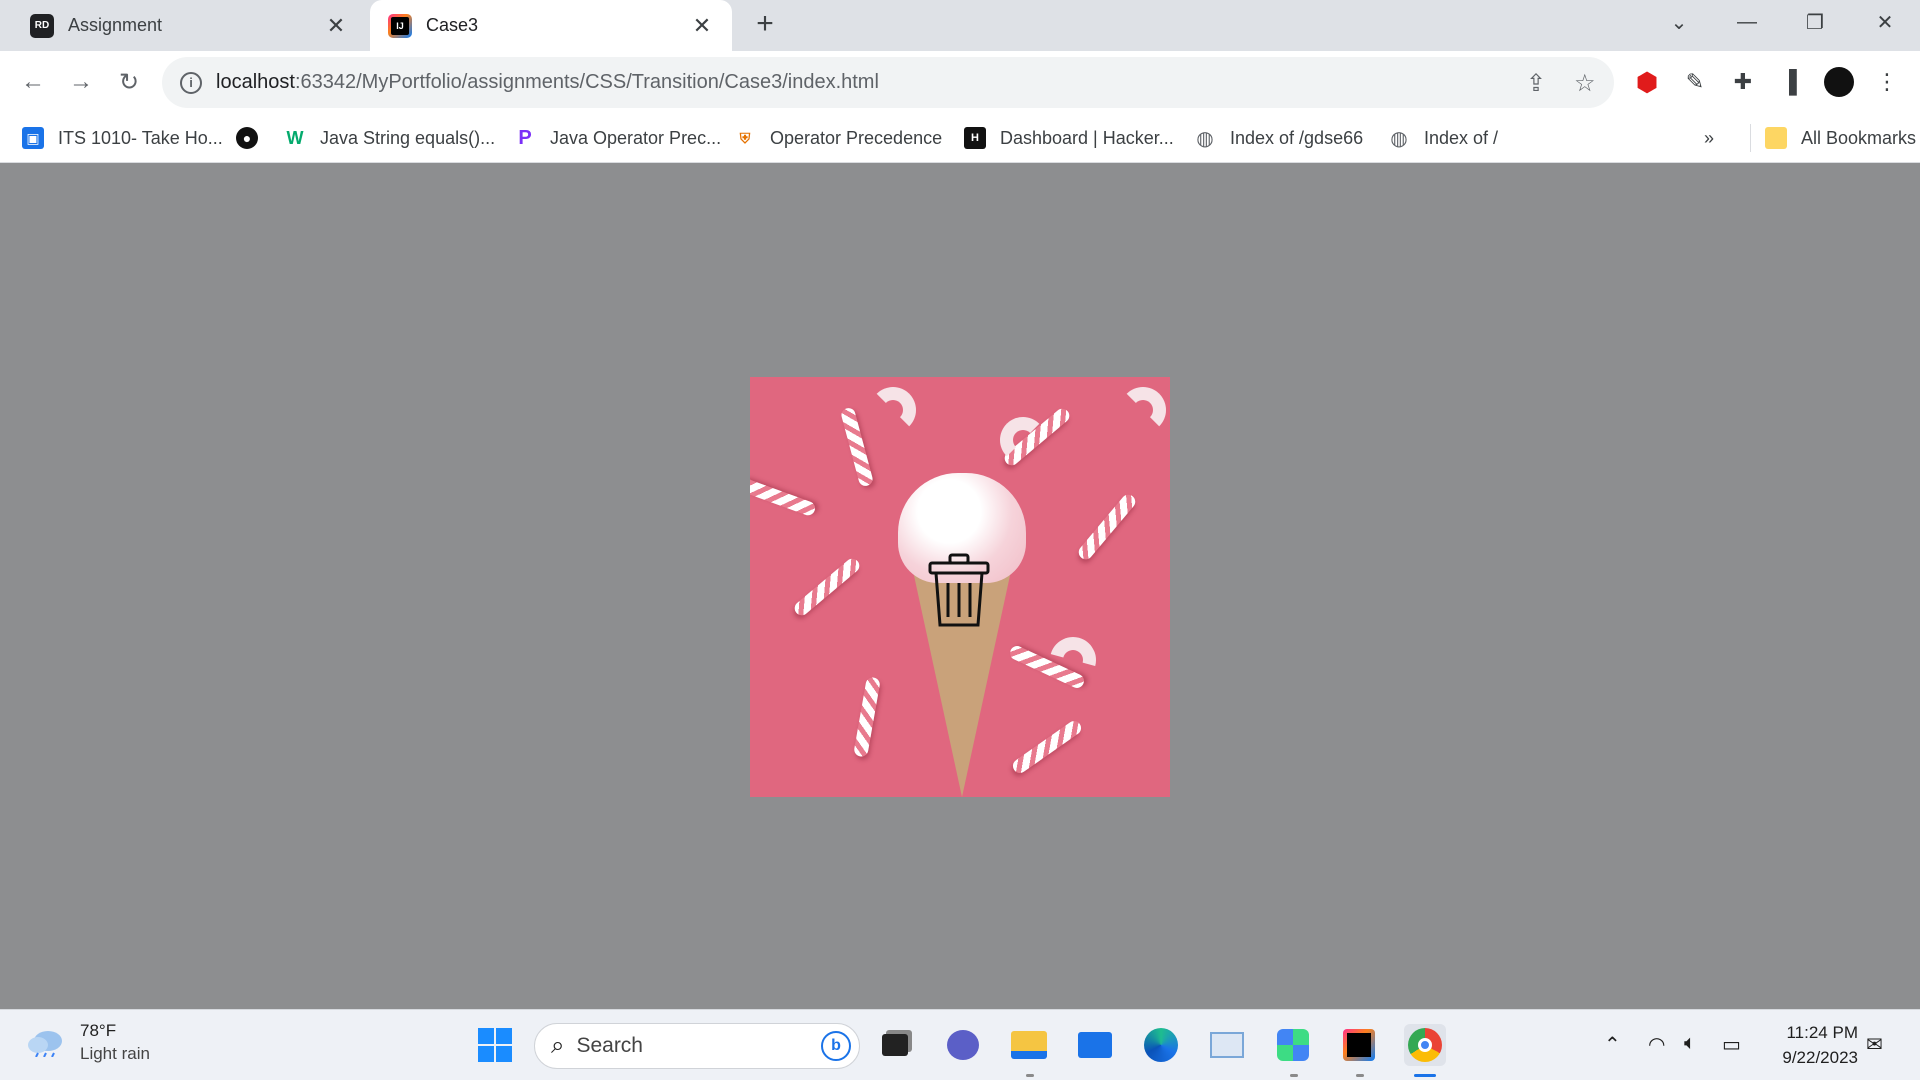 Image resolution: width=1920 pixels, height=1080 pixels. Describe the element at coordinates (1656, 1044) in the screenshot. I see `wifi-icon: ◠` at that location.